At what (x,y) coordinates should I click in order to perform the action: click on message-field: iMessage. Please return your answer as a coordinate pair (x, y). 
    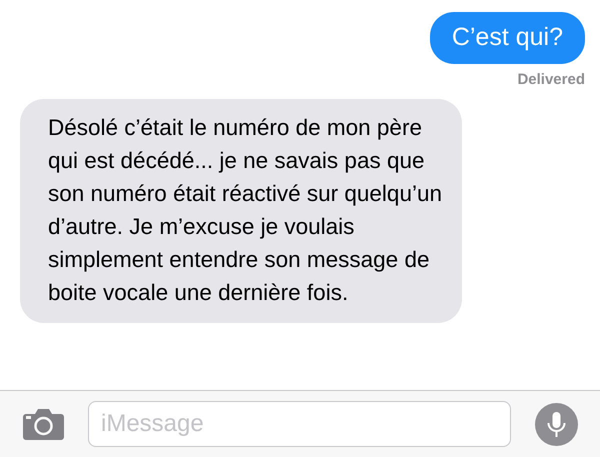
    Looking at the image, I should click on (299, 424).